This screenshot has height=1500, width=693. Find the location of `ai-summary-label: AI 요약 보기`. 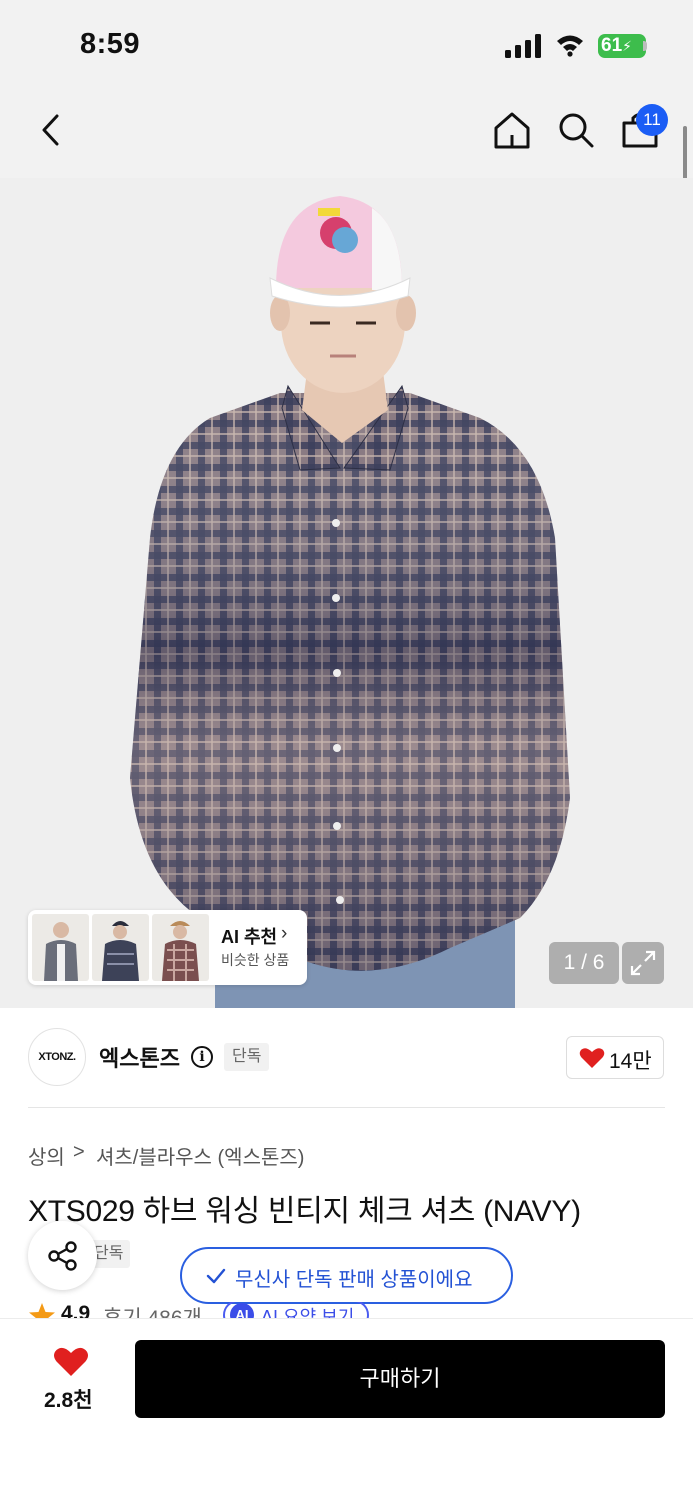

ai-summary-label: AI 요약 보기 is located at coordinates (308, 1312).